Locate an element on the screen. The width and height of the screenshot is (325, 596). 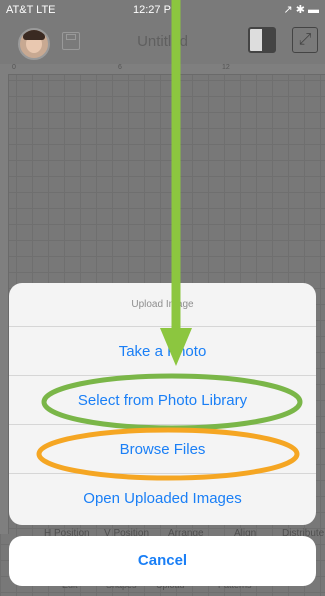
ruler-mark: 6 is located at coordinates (120, 67).